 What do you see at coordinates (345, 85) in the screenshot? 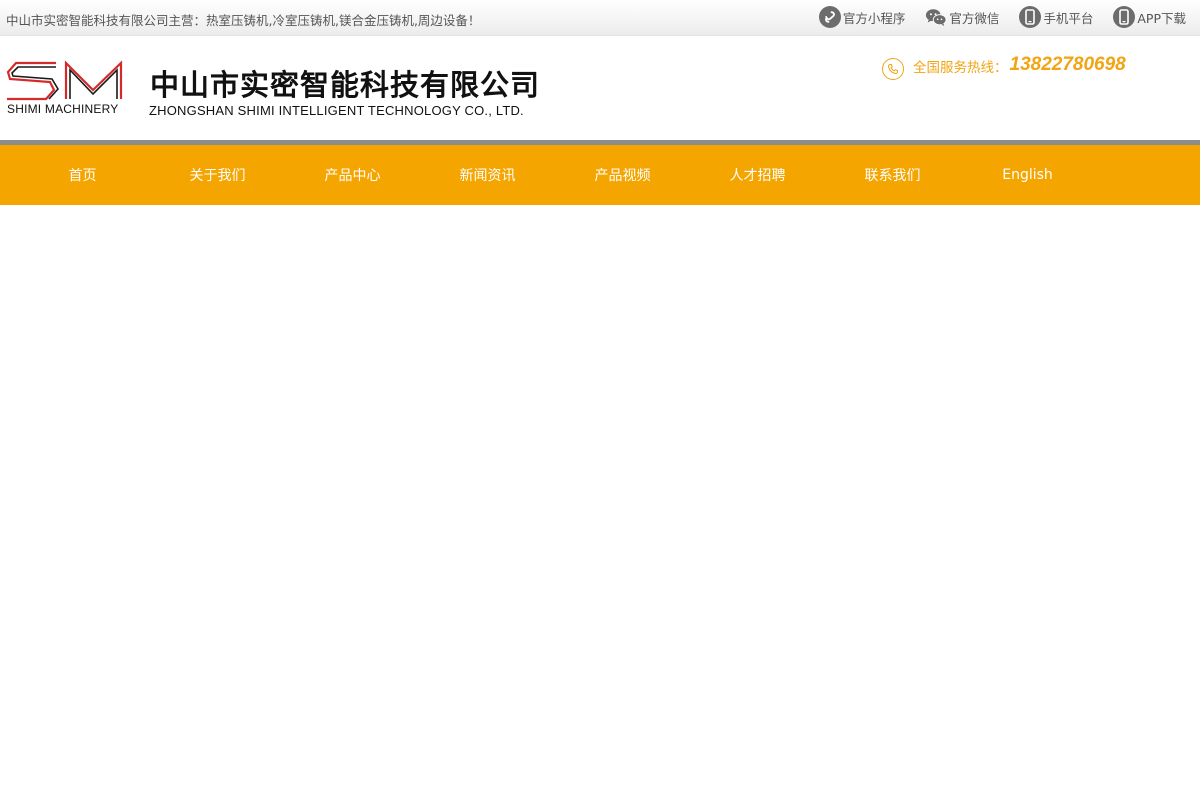
I see `company-name-cn: 中山市实密智能科技有限公司` at bounding box center [345, 85].